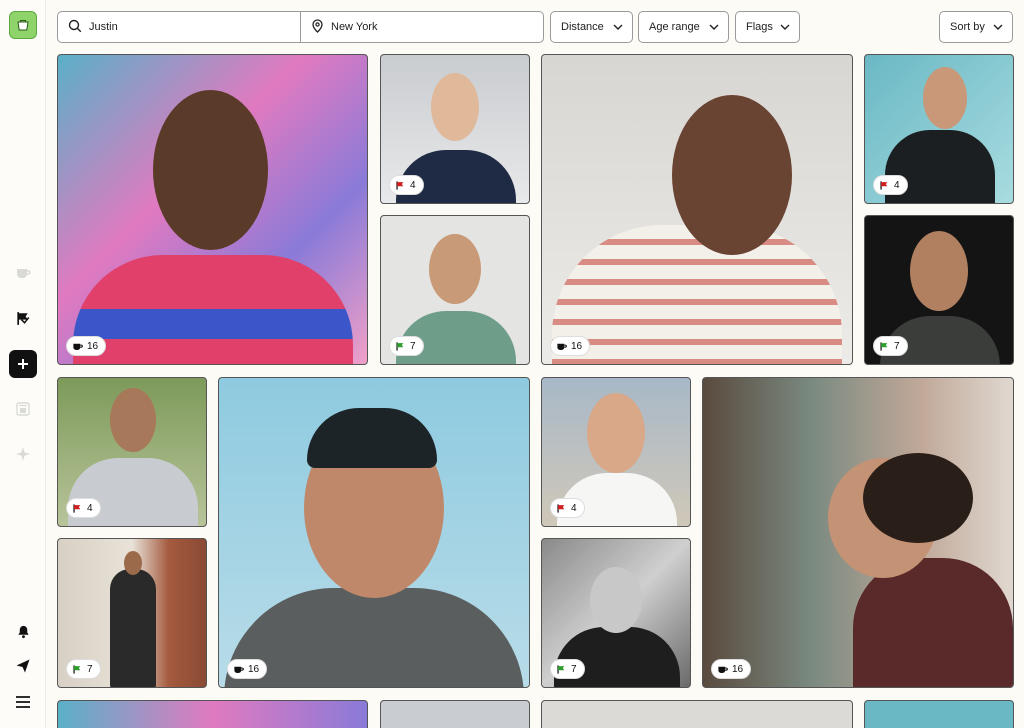  I want to click on sort-by-button: Sort by, so click(976, 27).